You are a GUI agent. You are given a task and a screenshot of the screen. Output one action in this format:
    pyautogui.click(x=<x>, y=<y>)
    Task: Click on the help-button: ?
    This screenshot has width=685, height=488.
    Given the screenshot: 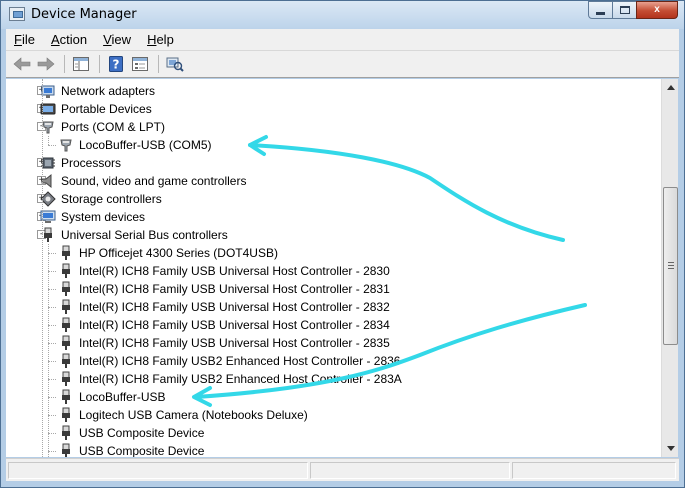 What is the action you would take?
    pyautogui.click(x=116, y=64)
    